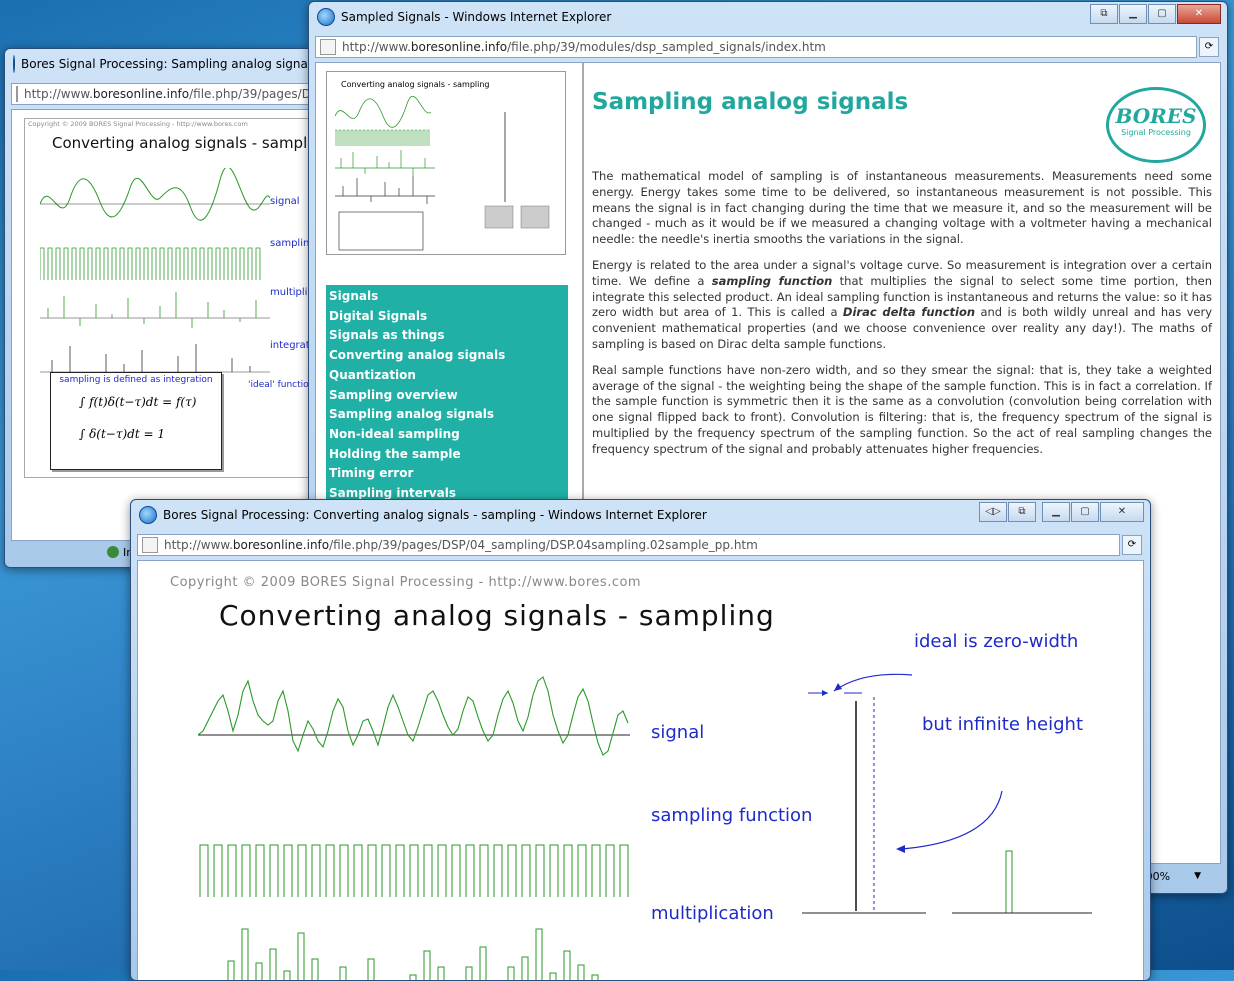 Image resolution: width=1234 pixels, height=981 pixels. What do you see at coordinates (150, 263) in the screenshot?
I see `sampling-pulses` at bounding box center [150, 263].